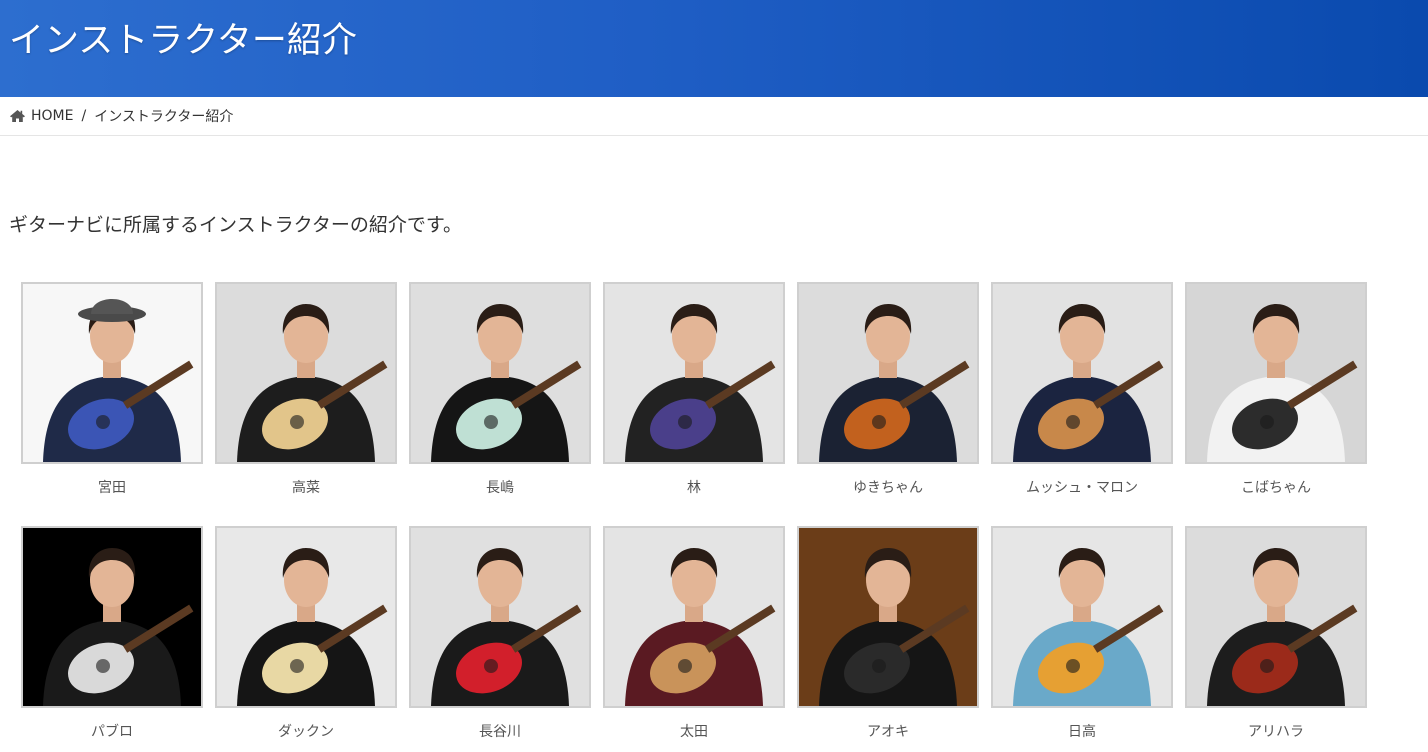 The height and width of the screenshot is (752, 1428). I want to click on instructor-card: 林, so click(694, 389).